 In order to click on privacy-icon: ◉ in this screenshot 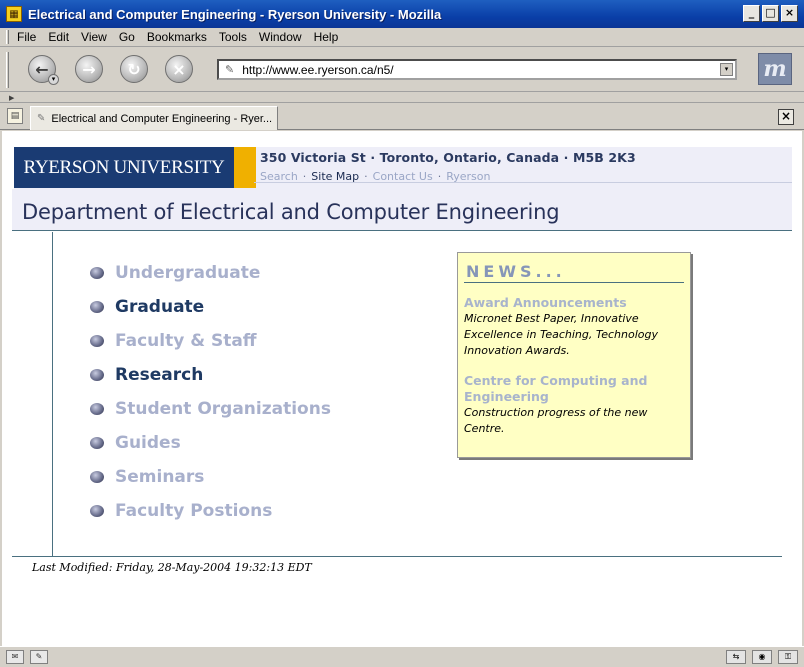, I will do `click(762, 657)`.